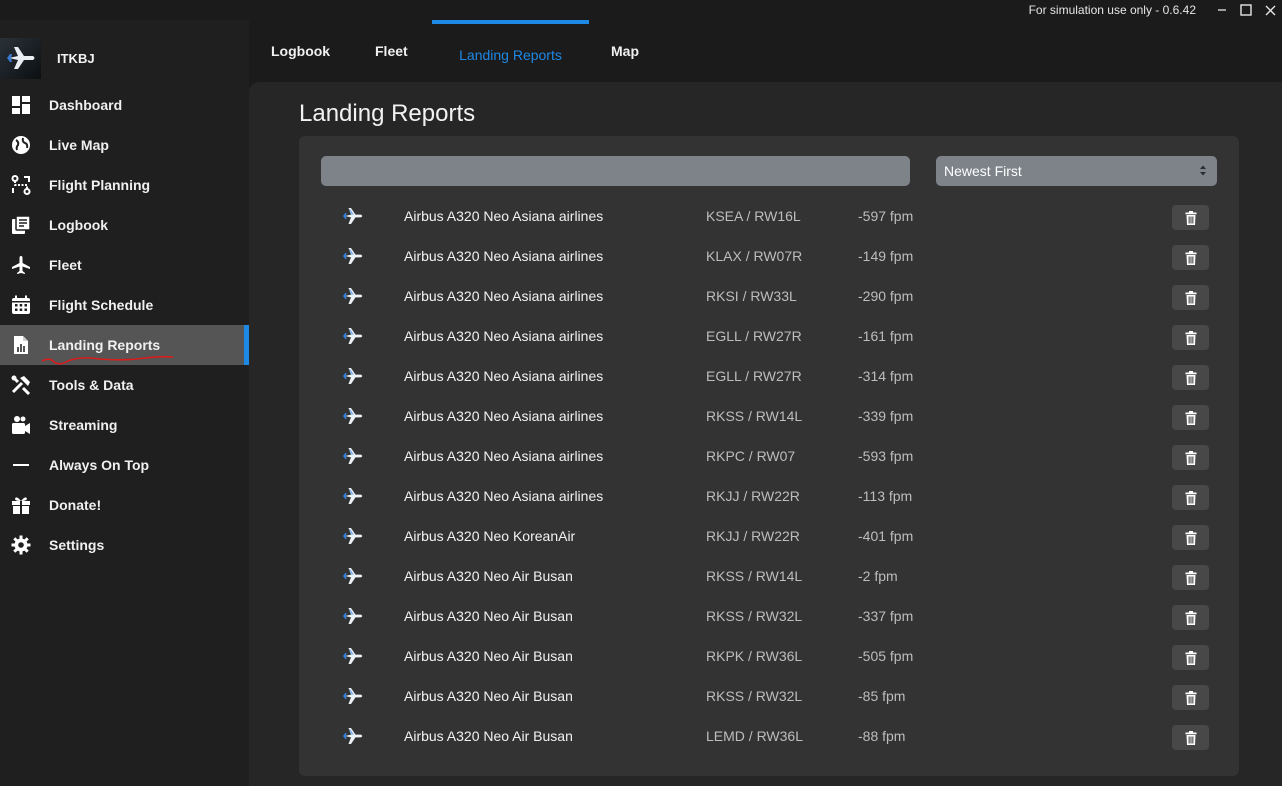  I want to click on sidebar-item-logbook: Logbook, so click(124, 225).